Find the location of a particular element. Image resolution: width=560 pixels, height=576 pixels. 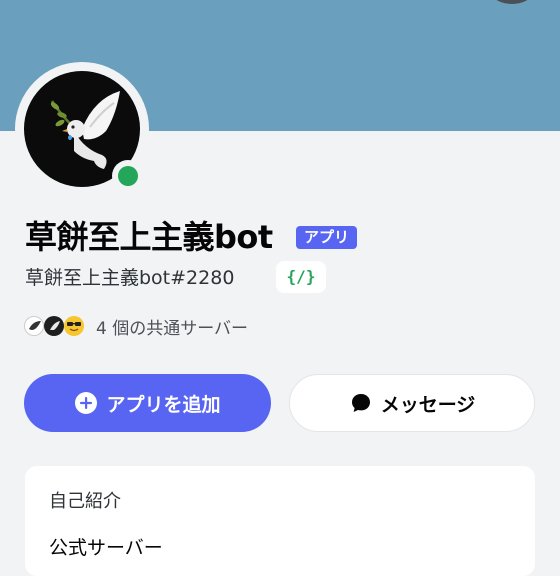

mutual-servers: 4 個の共通サーバー is located at coordinates (136, 326).